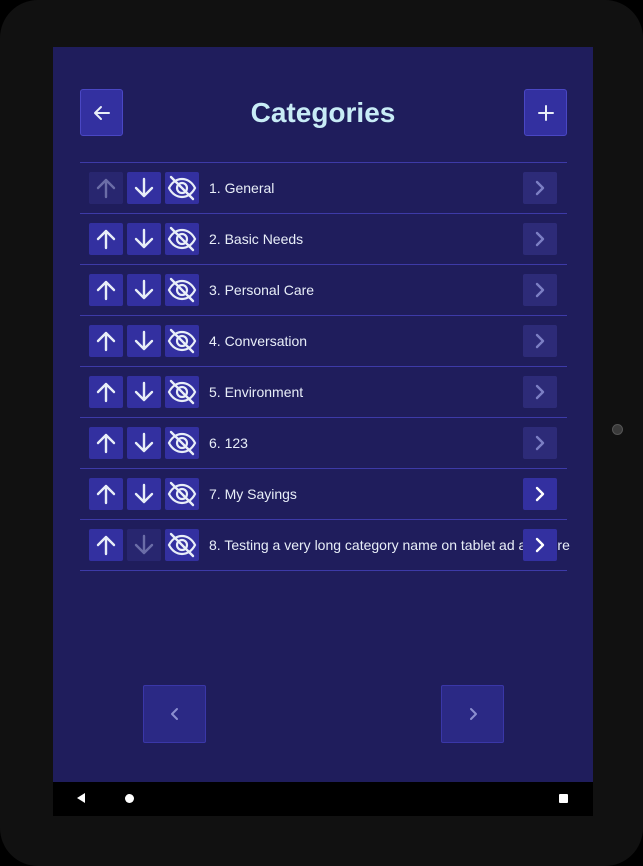  What do you see at coordinates (323, 799) in the screenshot?
I see `system-nav-bar` at bounding box center [323, 799].